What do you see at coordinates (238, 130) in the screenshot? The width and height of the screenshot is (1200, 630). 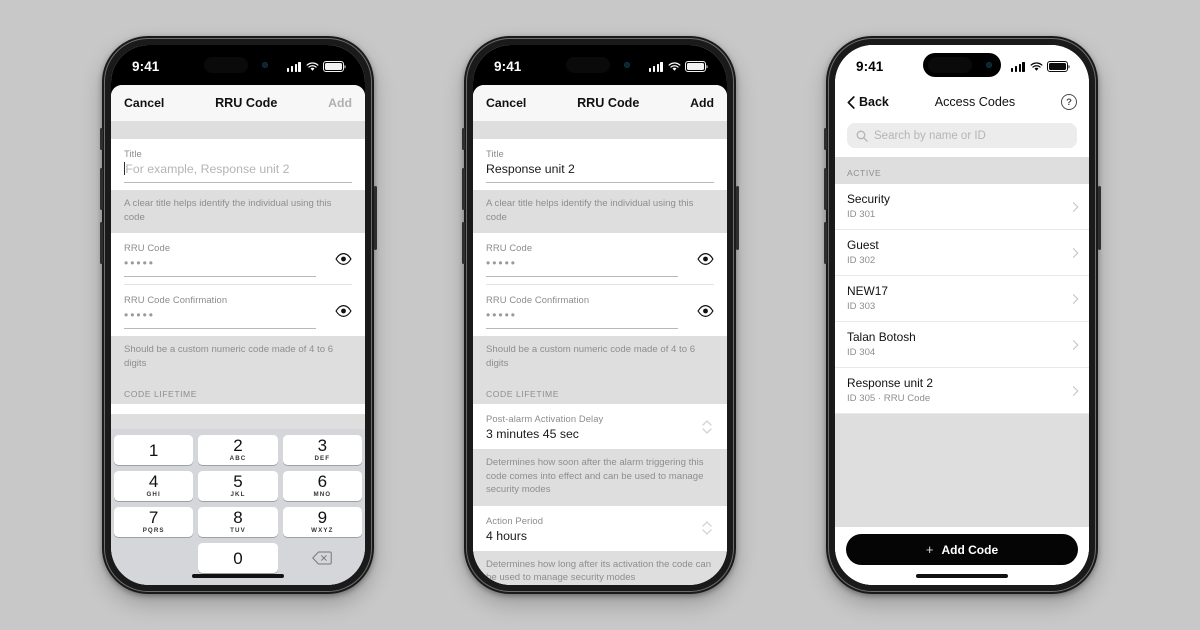 I see `spacer` at bounding box center [238, 130].